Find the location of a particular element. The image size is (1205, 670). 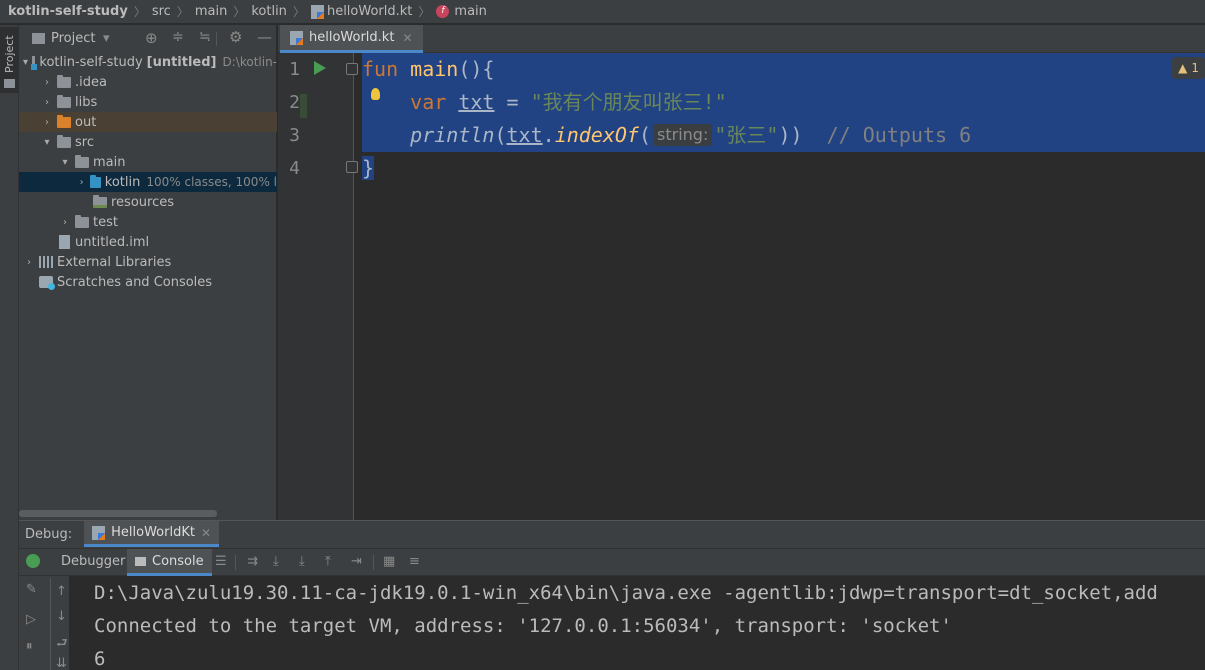

menu-icon: ☰ is located at coordinates (221, 561).